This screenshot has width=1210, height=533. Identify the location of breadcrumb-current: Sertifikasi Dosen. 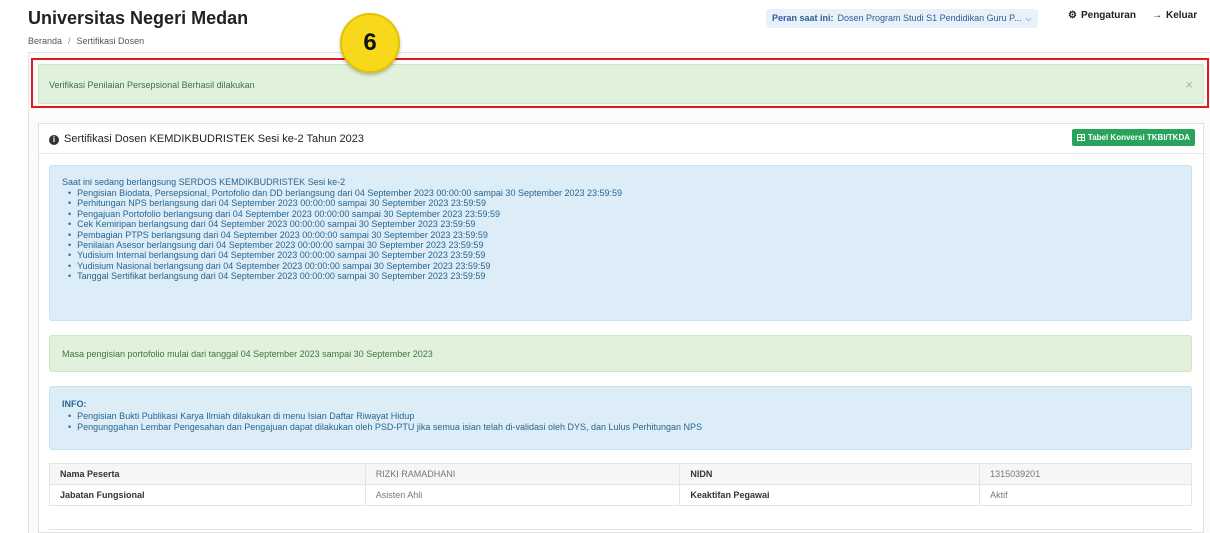
(110, 41).